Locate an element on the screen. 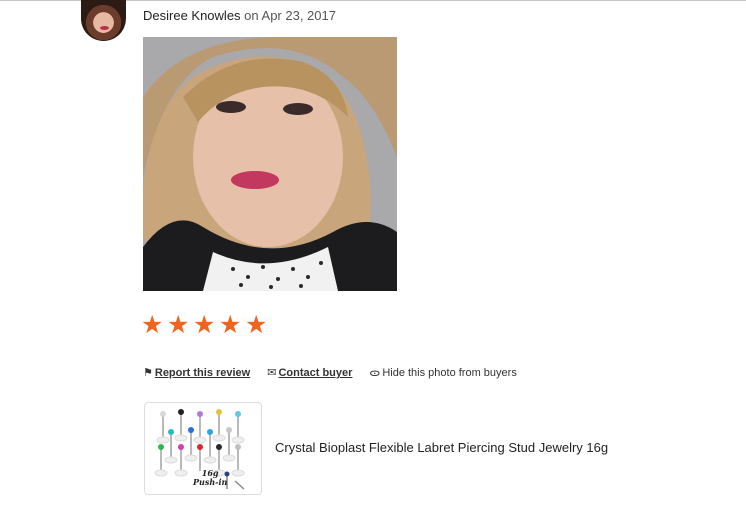  review-header: Desiree Knowles on Apr 23, 2017 is located at coordinates (239, 16).